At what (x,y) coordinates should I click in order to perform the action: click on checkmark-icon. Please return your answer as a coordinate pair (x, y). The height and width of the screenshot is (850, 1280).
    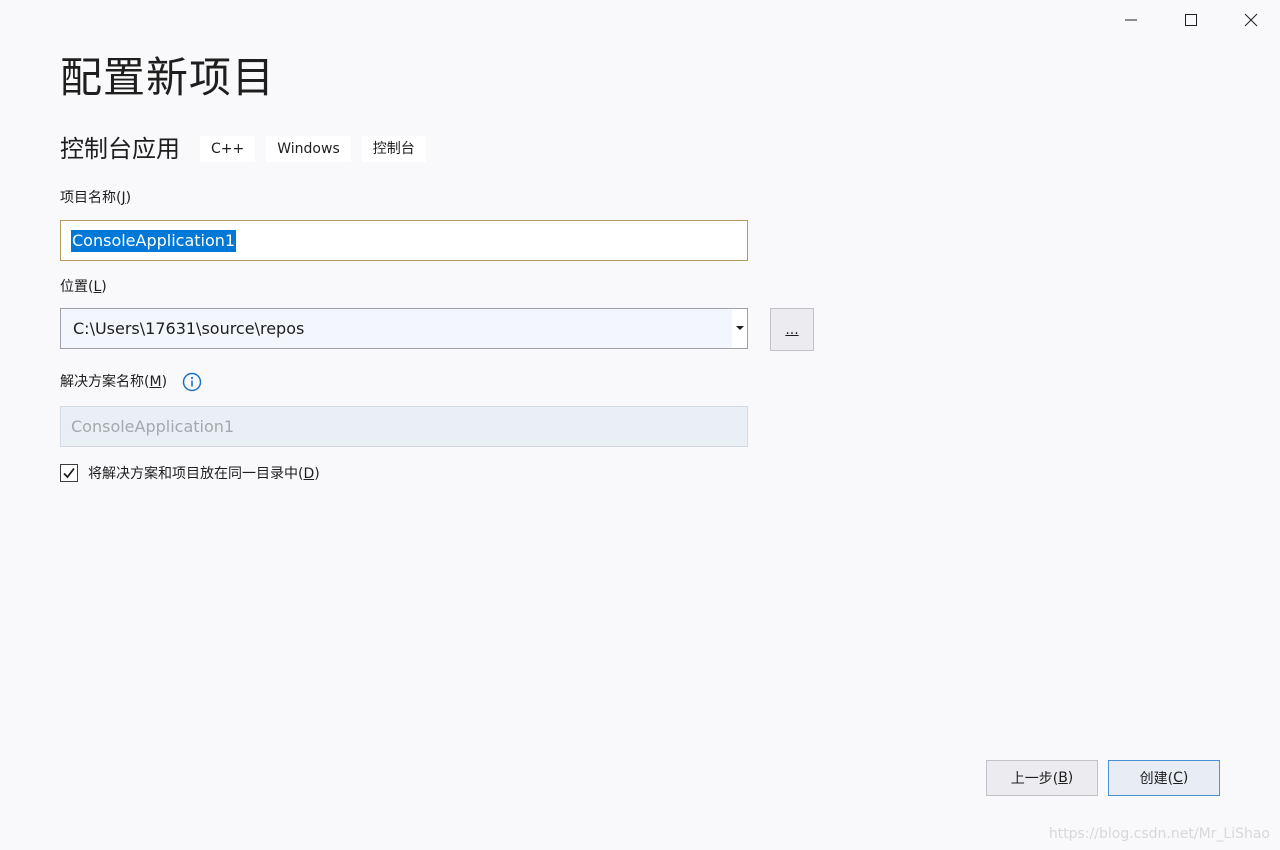
    Looking at the image, I should click on (69, 473).